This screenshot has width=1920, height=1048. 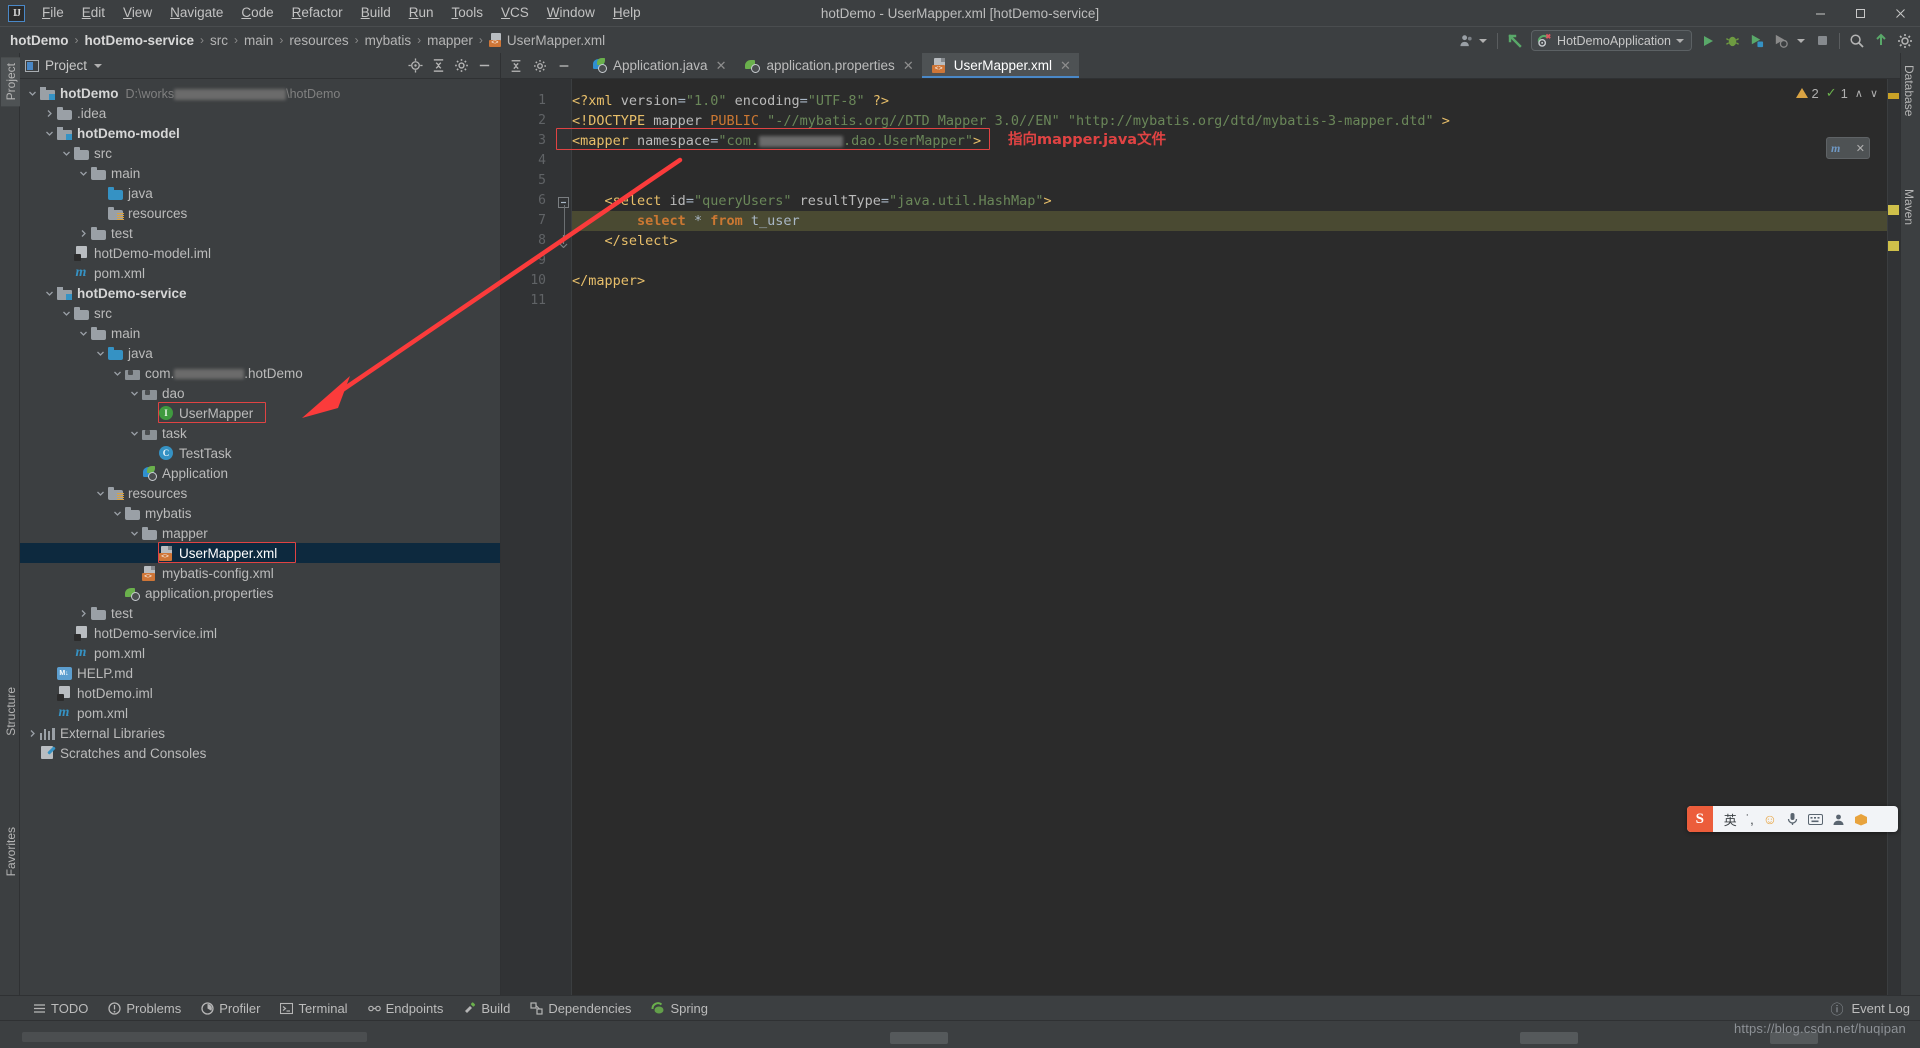 I want to click on error-stripe-marker, so click(x=1893, y=537).